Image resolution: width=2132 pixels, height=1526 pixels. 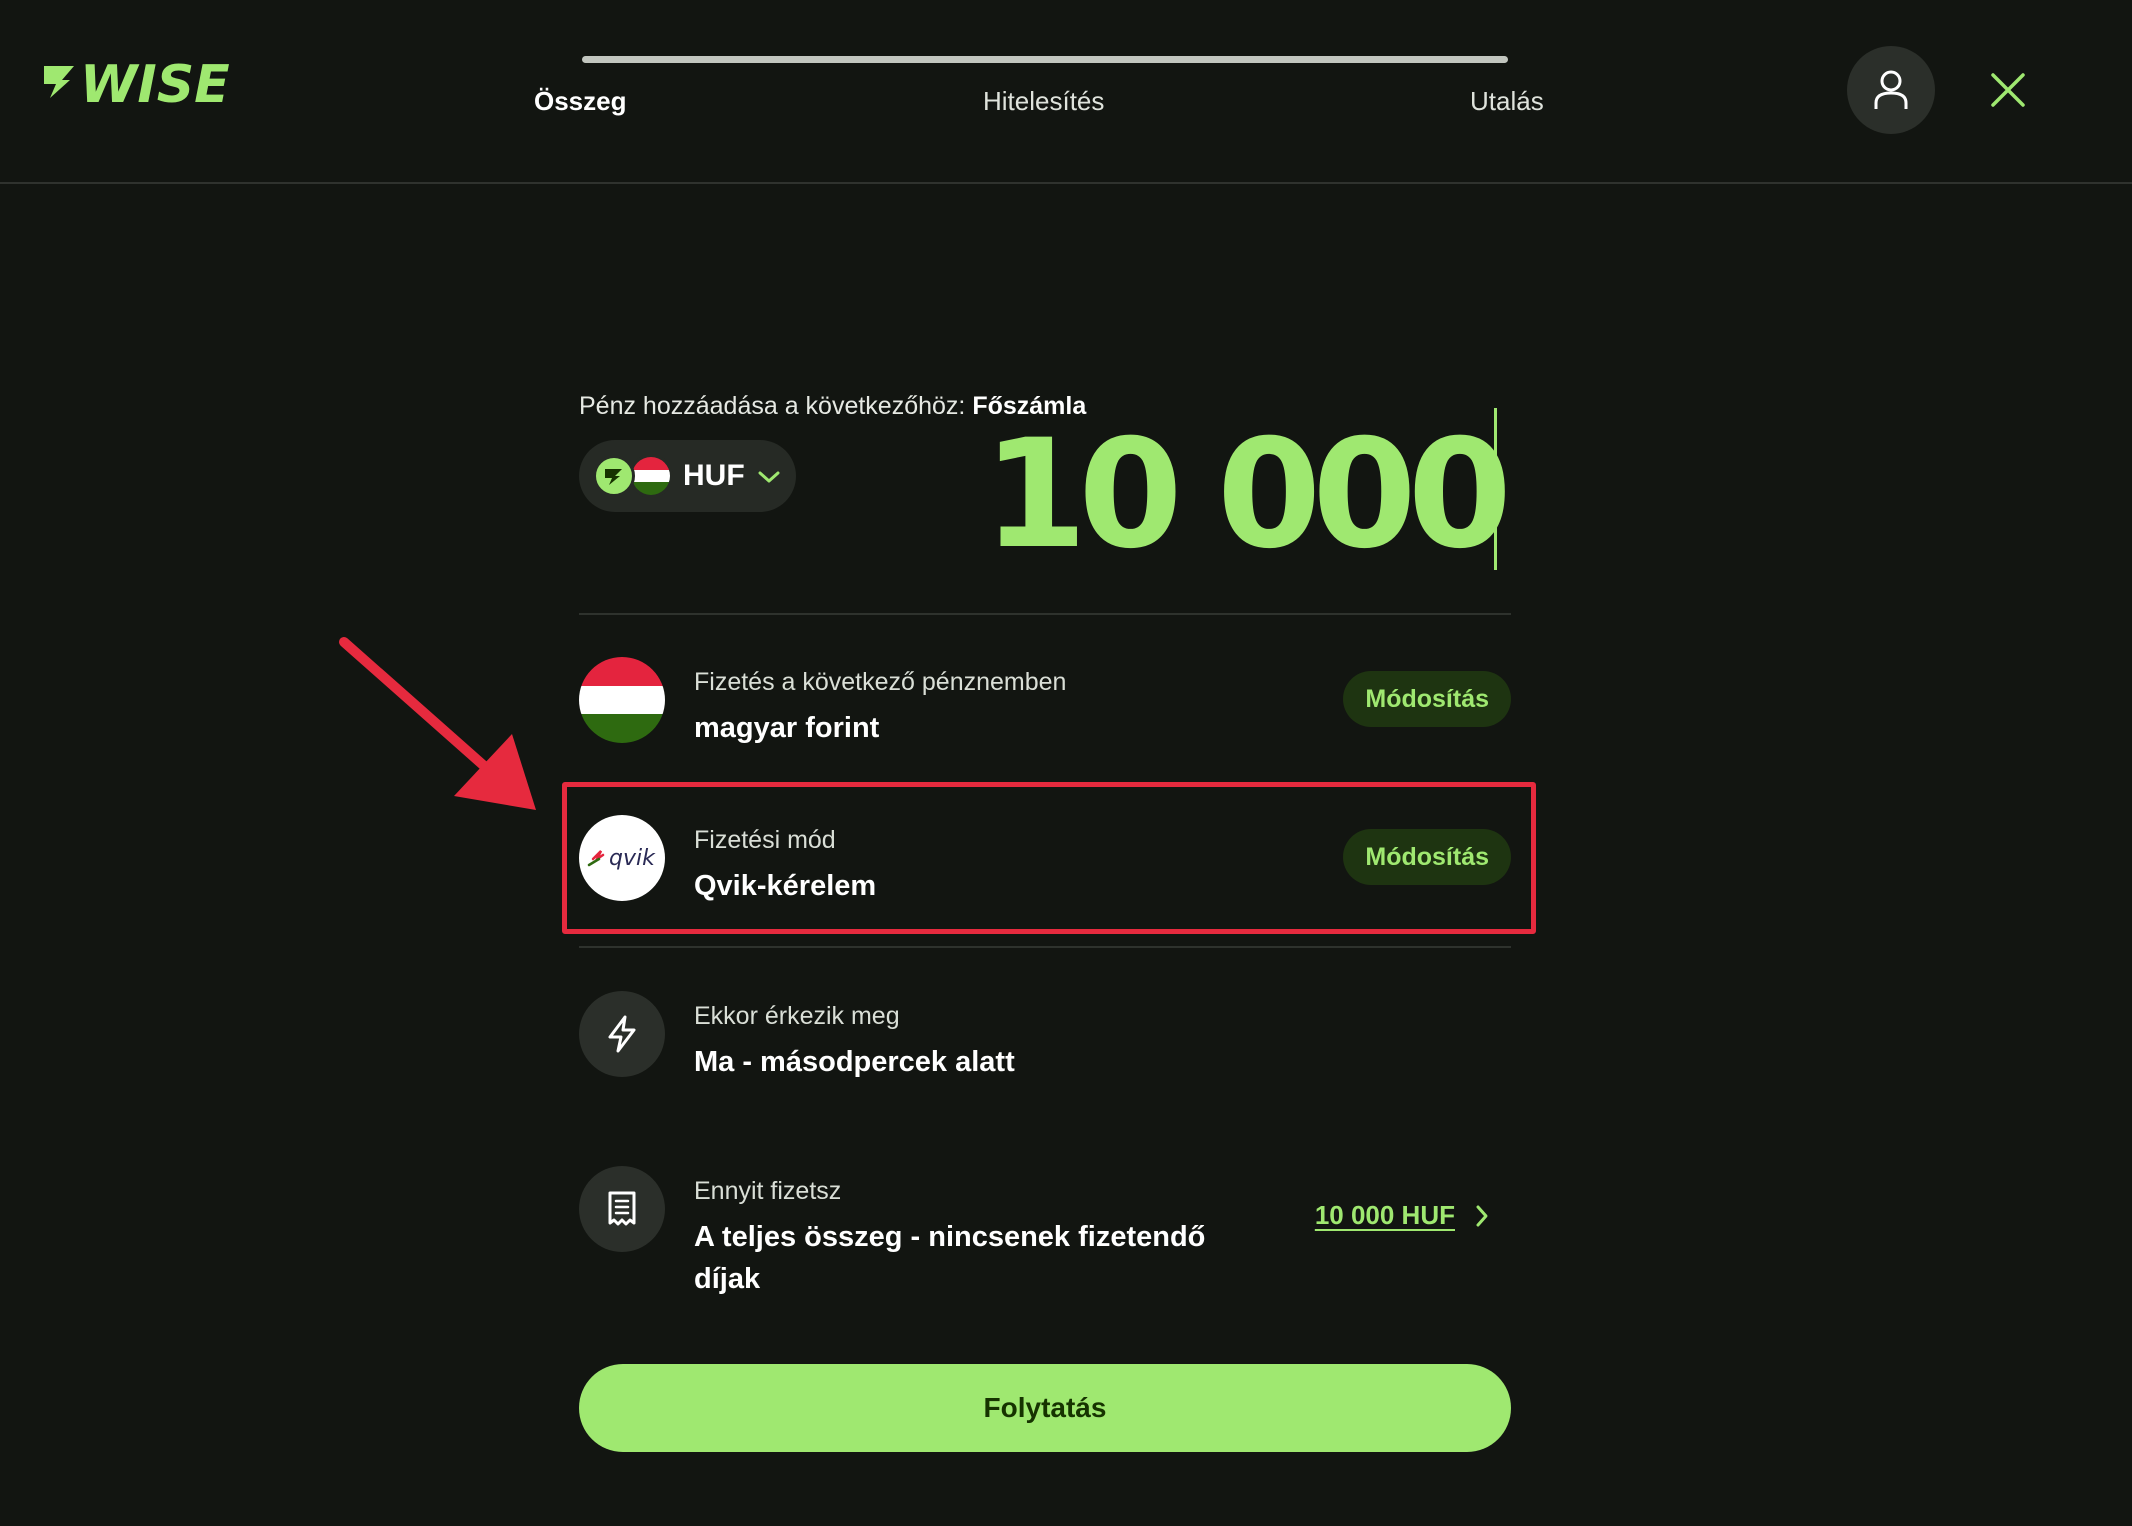 I want to click on arrival-label: Ekkor érkezik meg, so click(x=797, y=1016).